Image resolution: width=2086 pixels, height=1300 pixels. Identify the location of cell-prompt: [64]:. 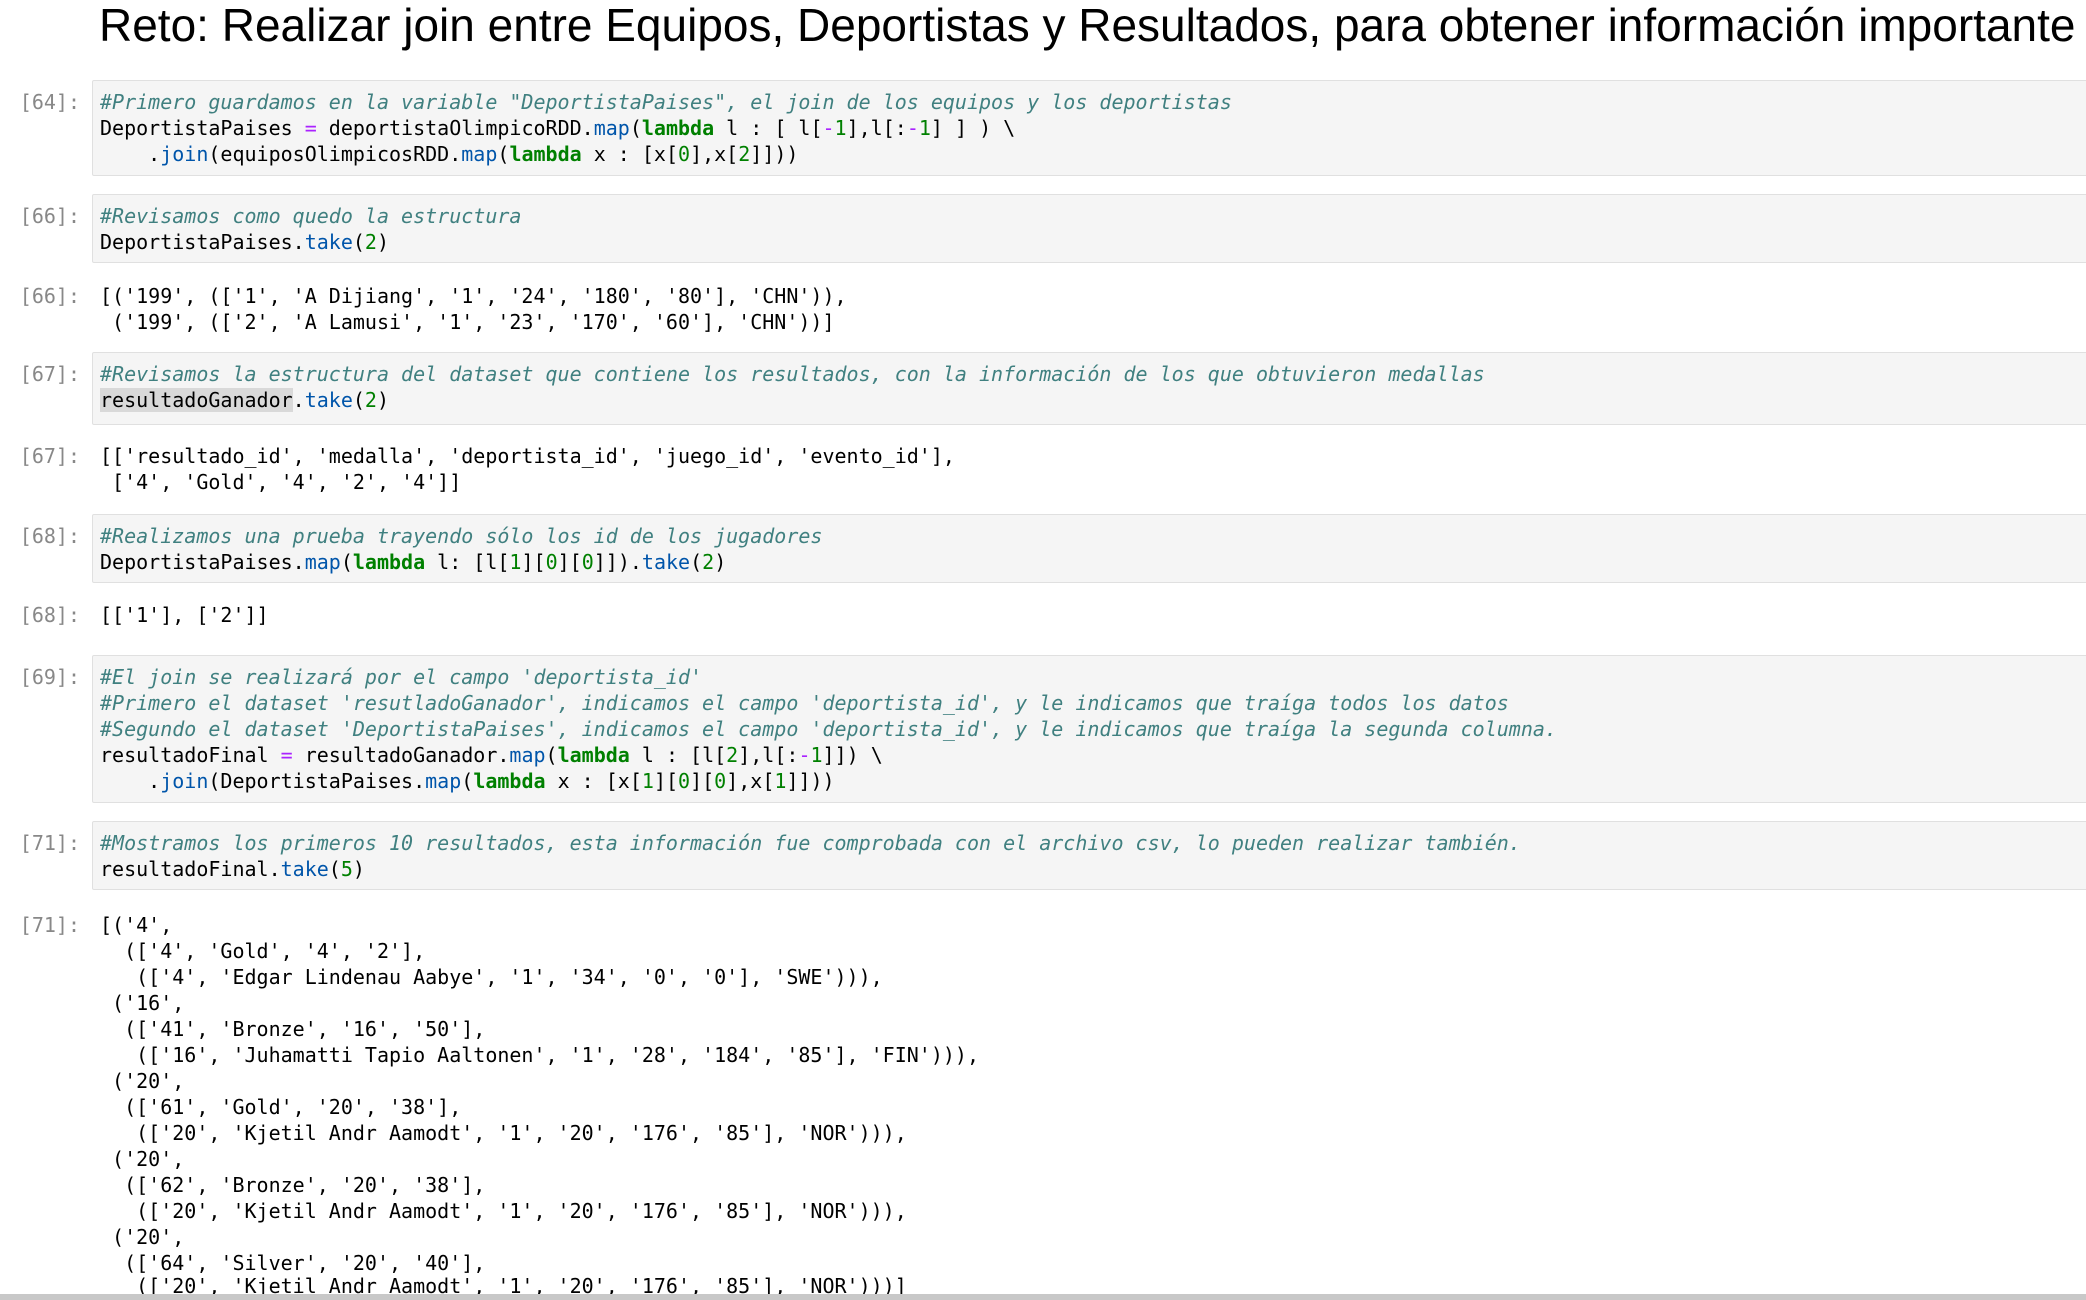
(49, 102).